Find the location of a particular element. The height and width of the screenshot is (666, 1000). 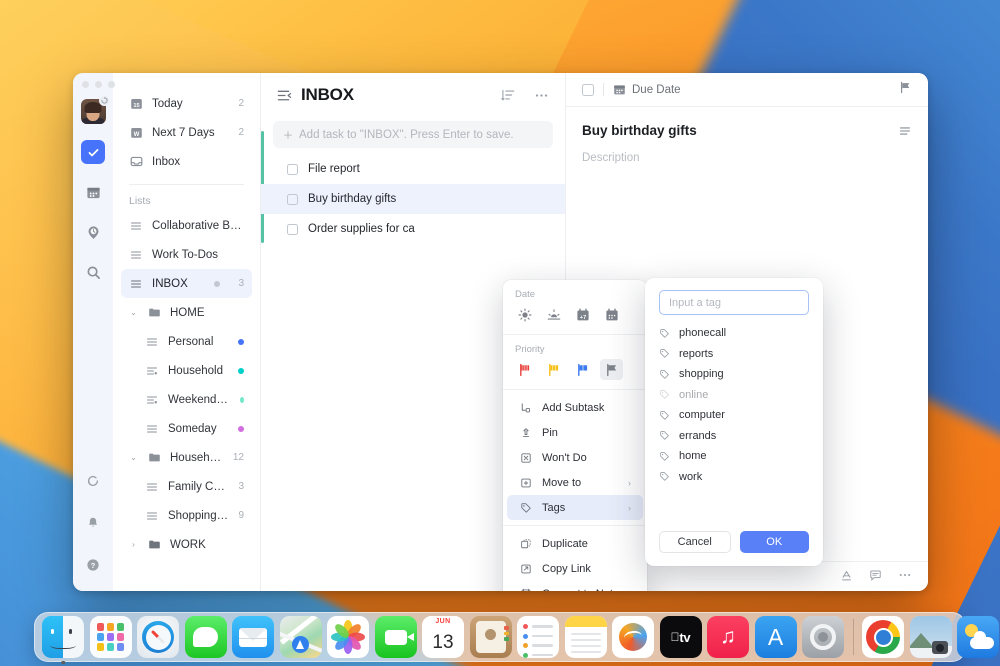

rail-item-calendar is located at coordinates (93, 192).